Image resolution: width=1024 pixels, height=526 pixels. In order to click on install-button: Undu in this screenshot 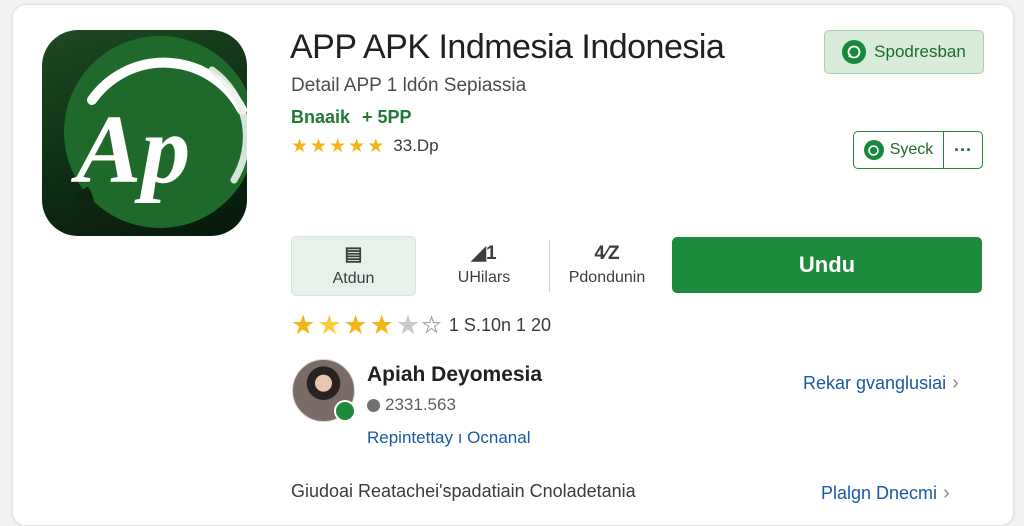, I will do `click(827, 265)`.